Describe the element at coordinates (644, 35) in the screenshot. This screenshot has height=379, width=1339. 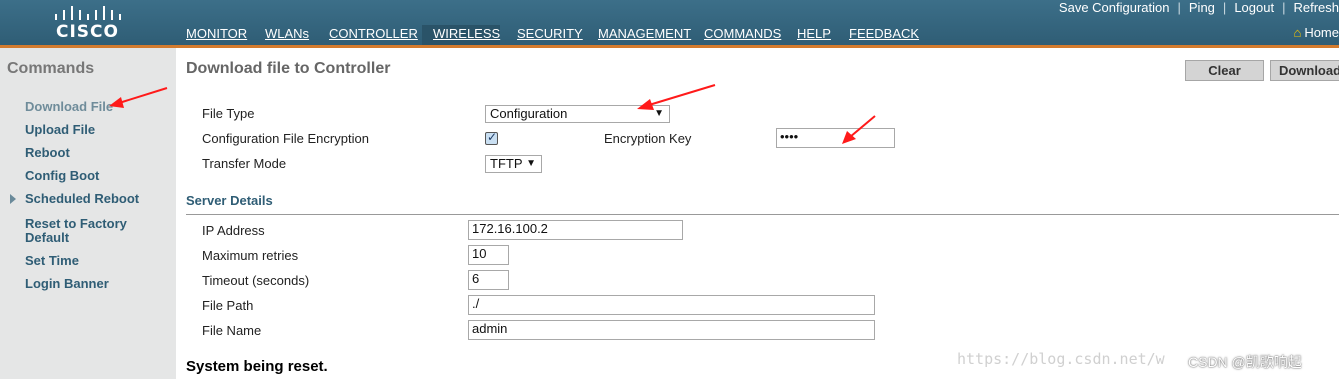
I see `menu-management: MANAGEMENT` at that location.